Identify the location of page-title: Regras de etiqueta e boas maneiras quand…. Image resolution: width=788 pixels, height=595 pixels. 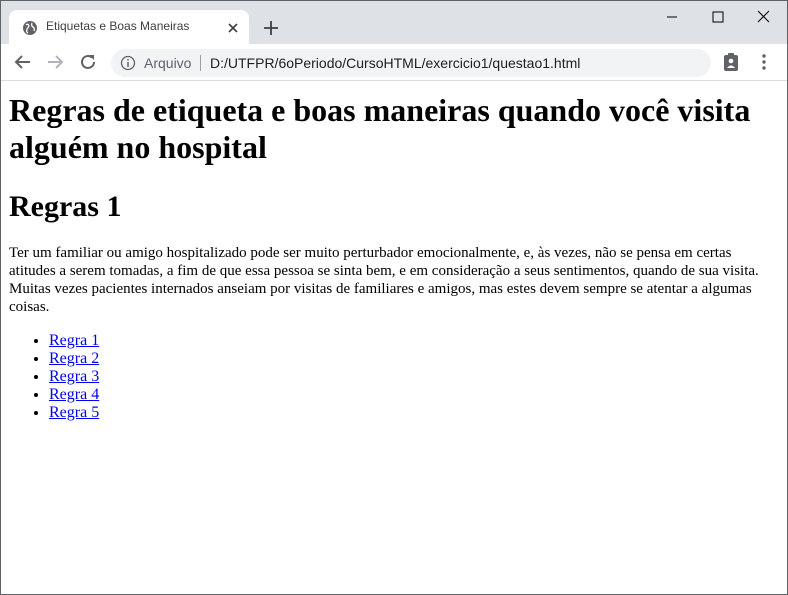
(380, 128).